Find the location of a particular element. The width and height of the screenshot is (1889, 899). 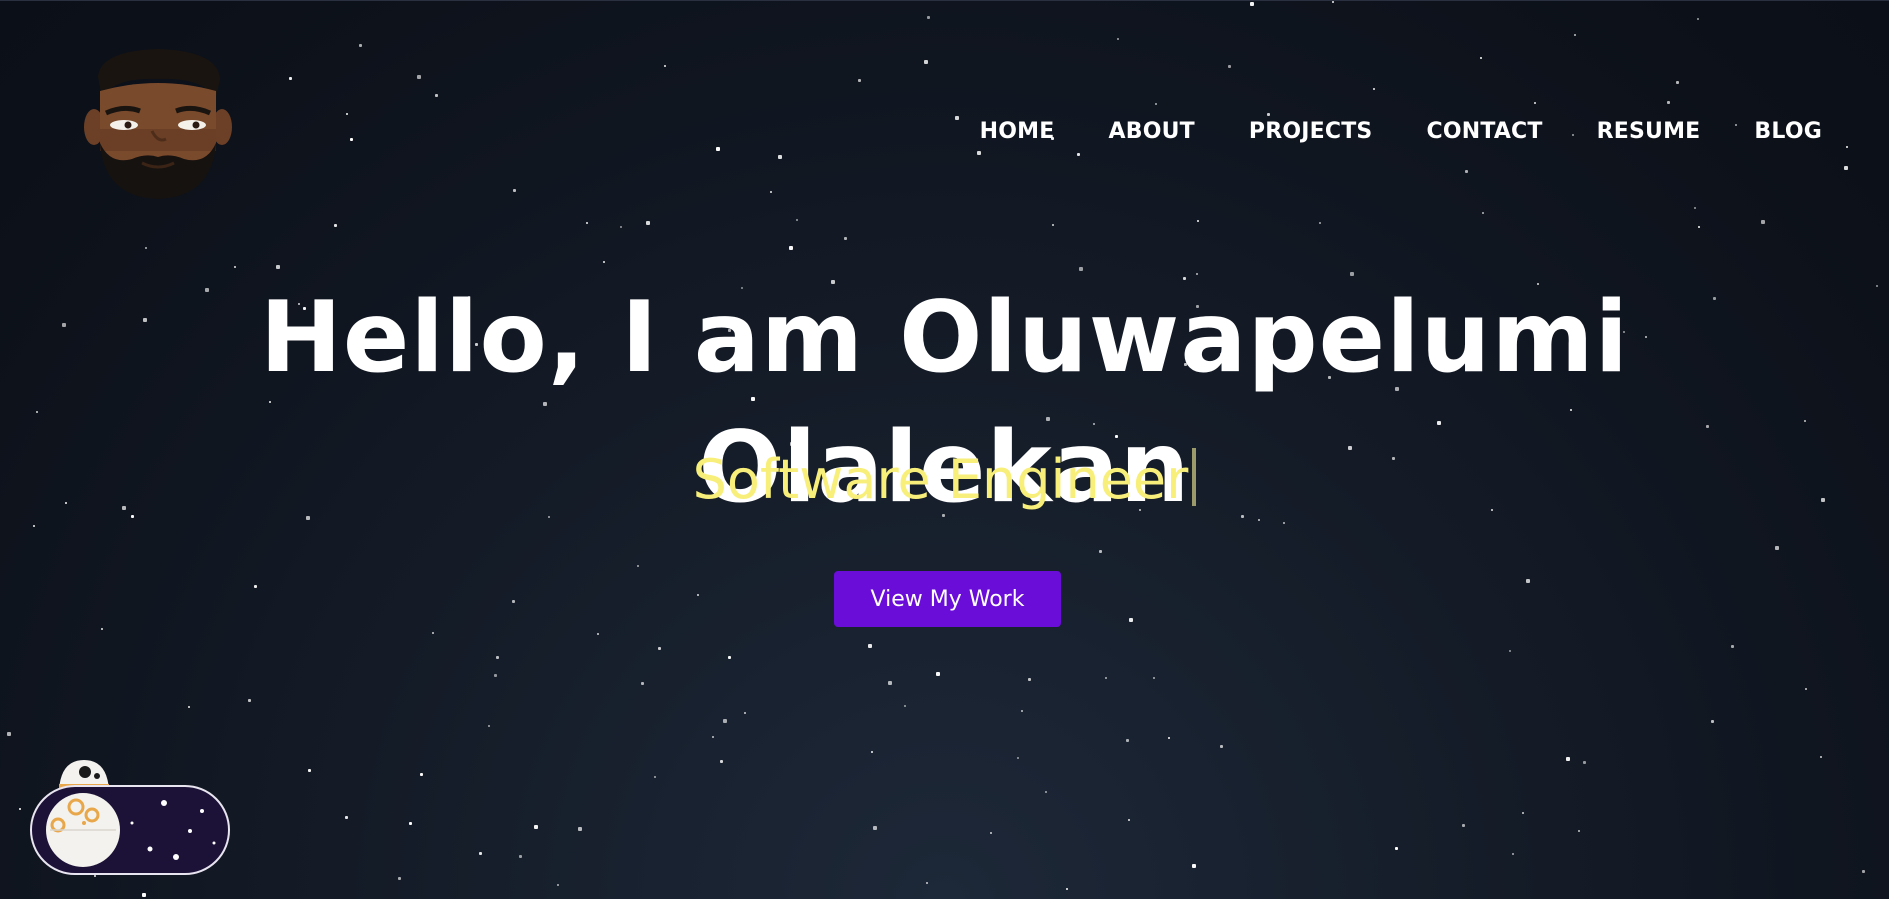

theme-toggle is located at coordinates (130, 830).